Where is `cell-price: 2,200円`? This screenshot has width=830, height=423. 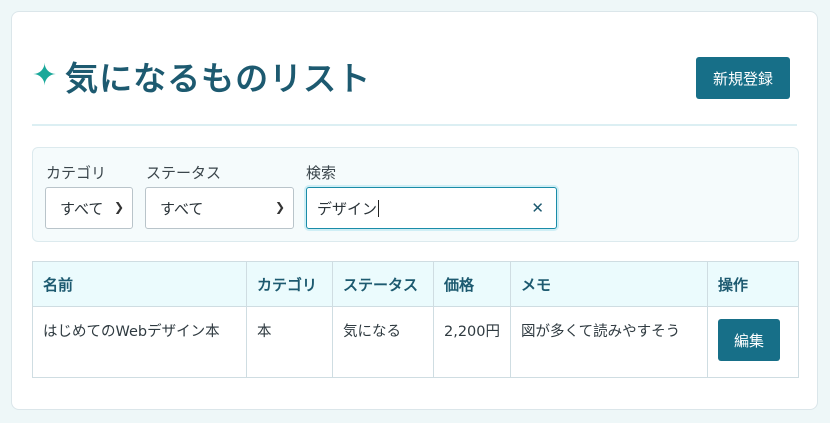
cell-price: 2,200円 is located at coordinates (472, 342).